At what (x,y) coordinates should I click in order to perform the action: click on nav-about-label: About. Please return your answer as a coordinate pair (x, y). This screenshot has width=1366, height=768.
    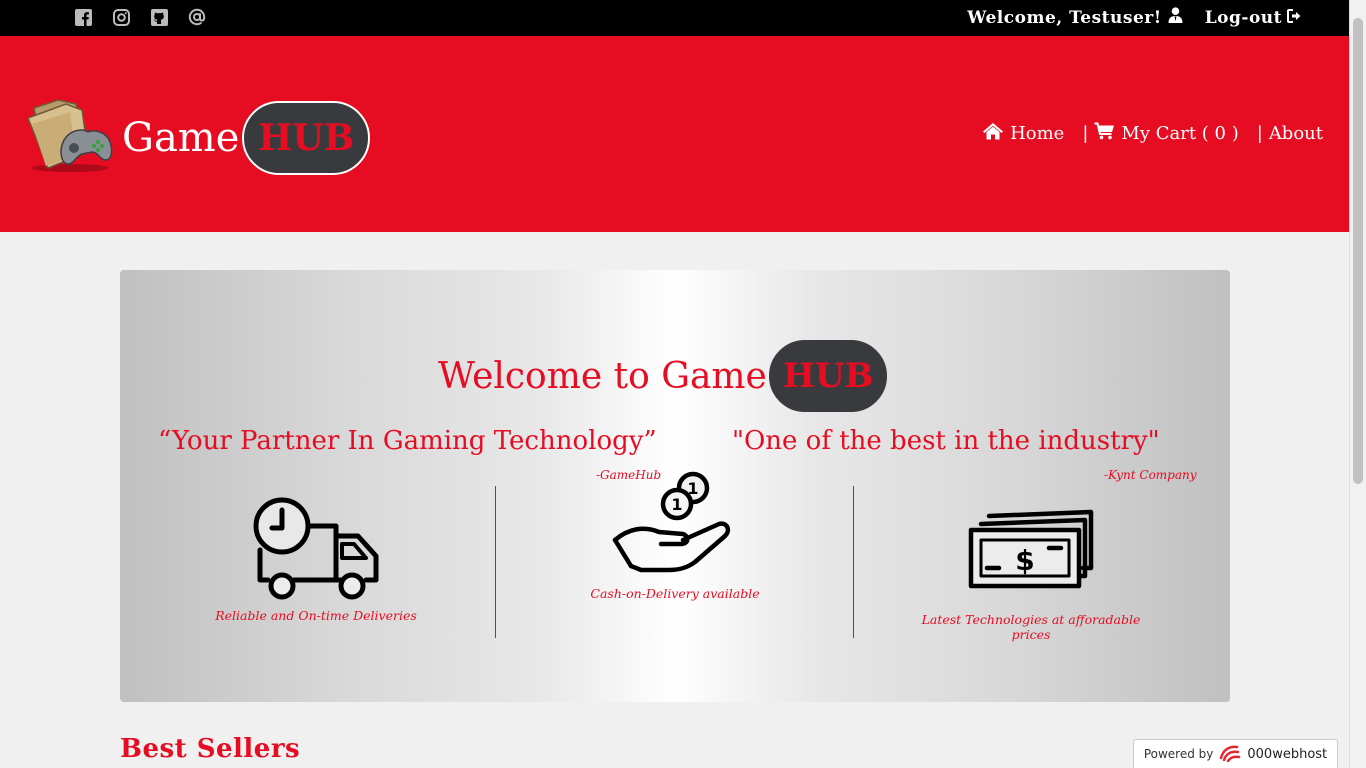
    Looking at the image, I should click on (1295, 133).